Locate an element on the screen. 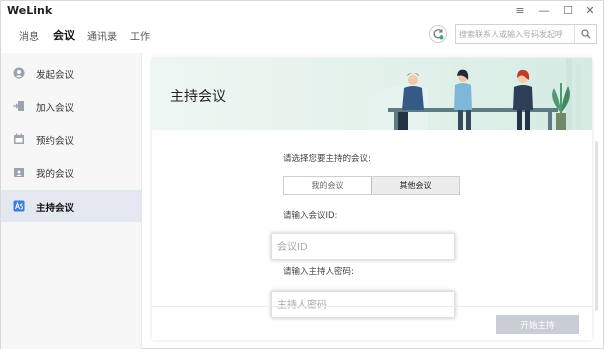 This screenshot has height=349, width=604. sidebar-item-host-meeting: 主持会议 is located at coordinates (71, 206).